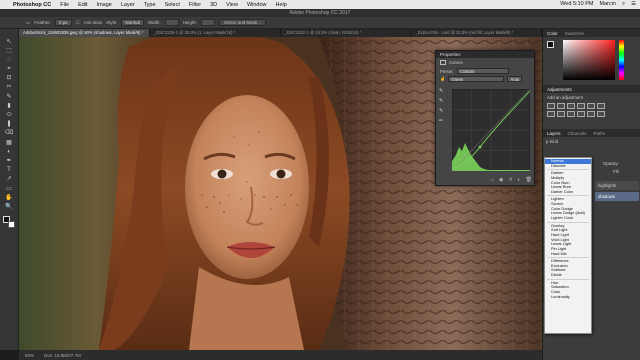 The image size is (640, 360). I want to click on width-input, so click(171, 22).